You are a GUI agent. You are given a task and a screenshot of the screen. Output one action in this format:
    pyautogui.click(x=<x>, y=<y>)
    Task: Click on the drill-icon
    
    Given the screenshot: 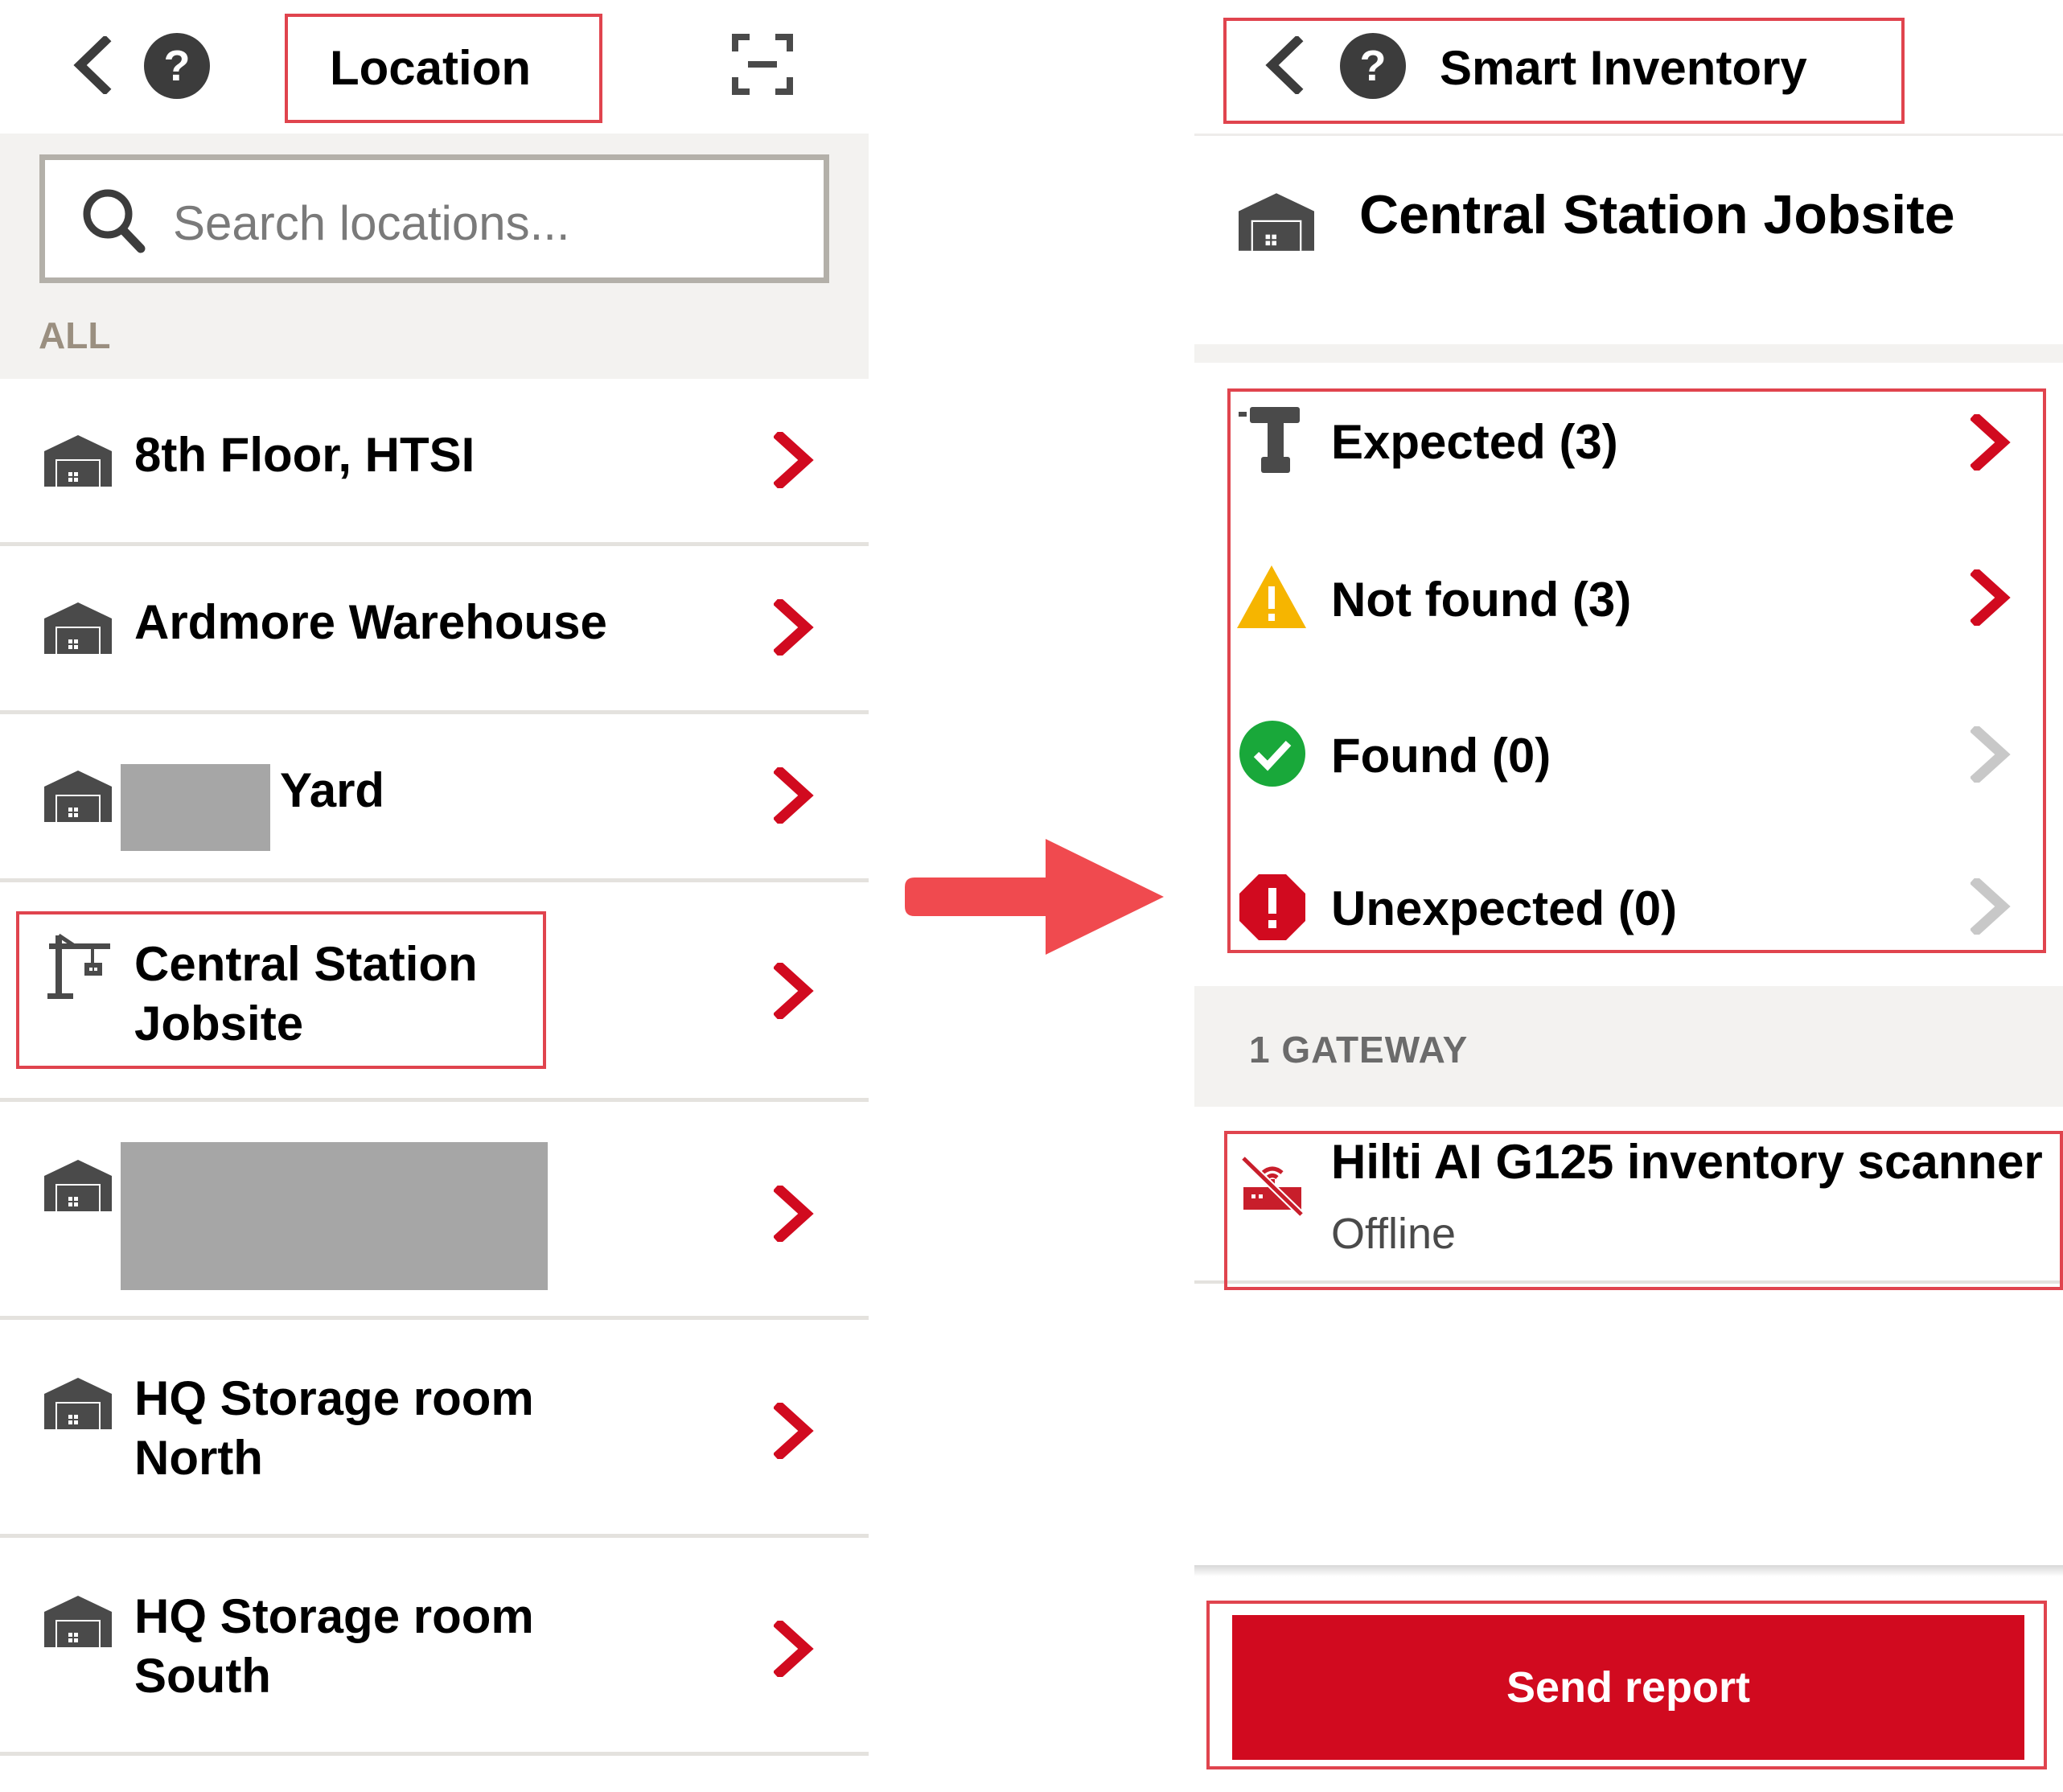 What is the action you would take?
    pyautogui.click(x=1270, y=440)
    